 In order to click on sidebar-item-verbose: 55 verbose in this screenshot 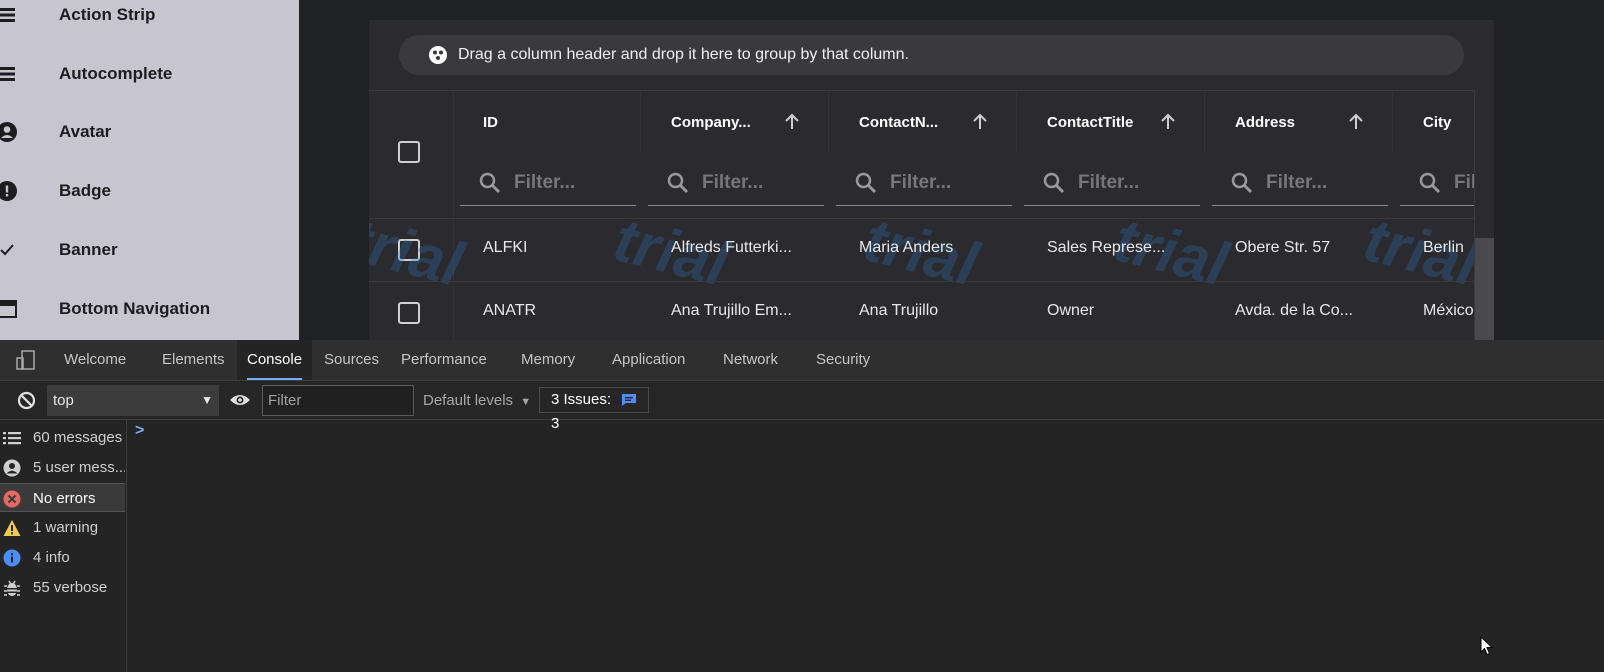, I will do `click(62, 587)`.